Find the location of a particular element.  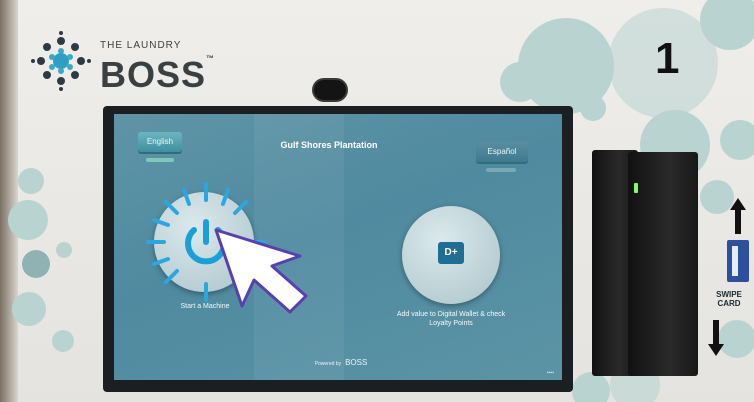

logo-small-text: THE LAUNDRY is located at coordinates (141, 45).